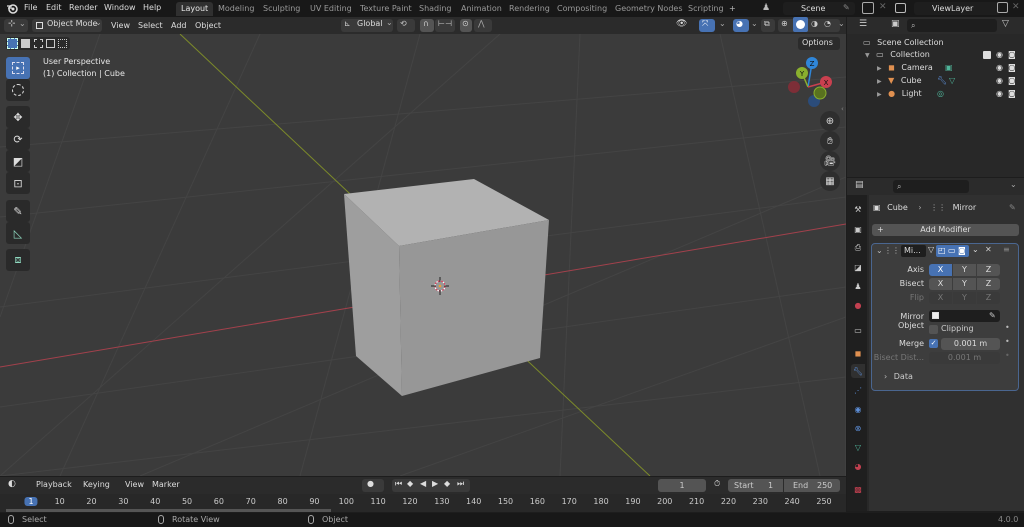 The height and width of the screenshot is (527, 1024). Describe the element at coordinates (940, 298) in the screenshot. I see `flip-x-toggle: X` at that location.